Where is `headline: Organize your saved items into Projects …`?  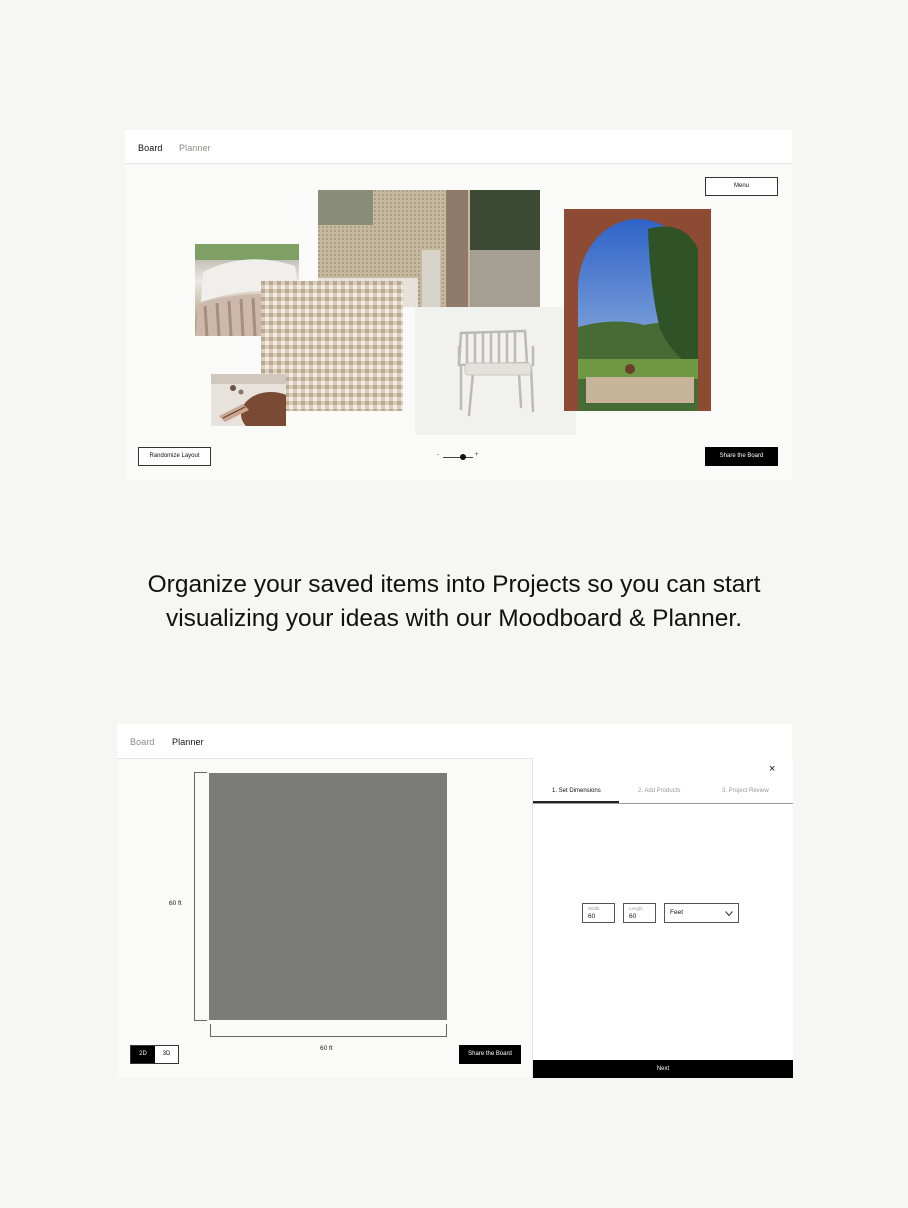
headline: Organize your saved items into Projects … is located at coordinates (454, 602).